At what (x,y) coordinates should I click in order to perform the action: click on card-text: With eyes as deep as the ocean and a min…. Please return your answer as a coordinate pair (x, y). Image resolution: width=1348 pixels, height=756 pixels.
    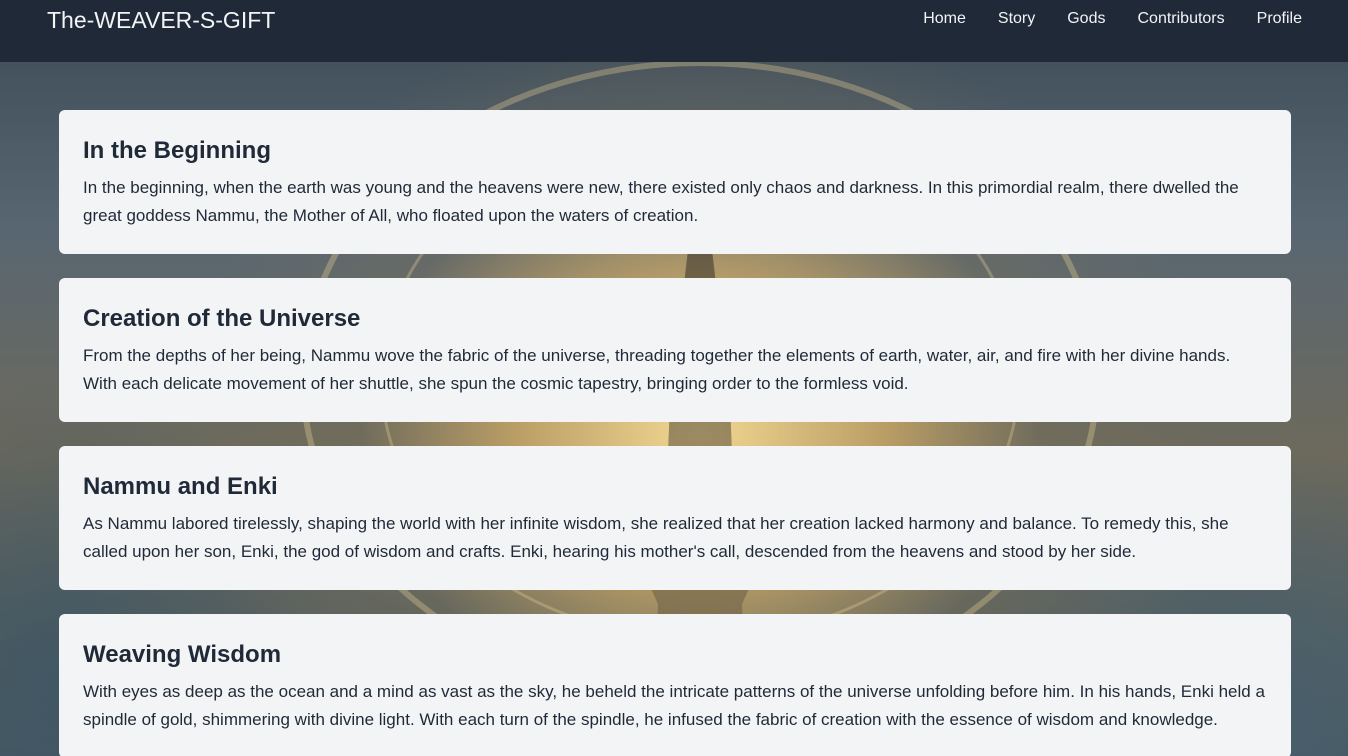
    Looking at the image, I should click on (674, 705).